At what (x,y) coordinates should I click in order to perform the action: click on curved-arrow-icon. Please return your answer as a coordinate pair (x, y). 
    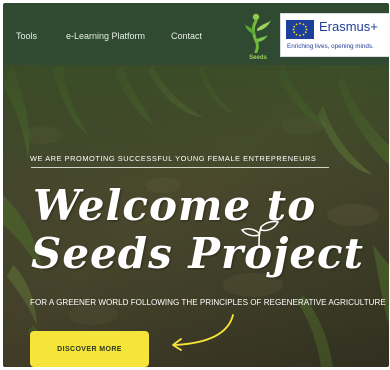
    Looking at the image, I should click on (203, 332).